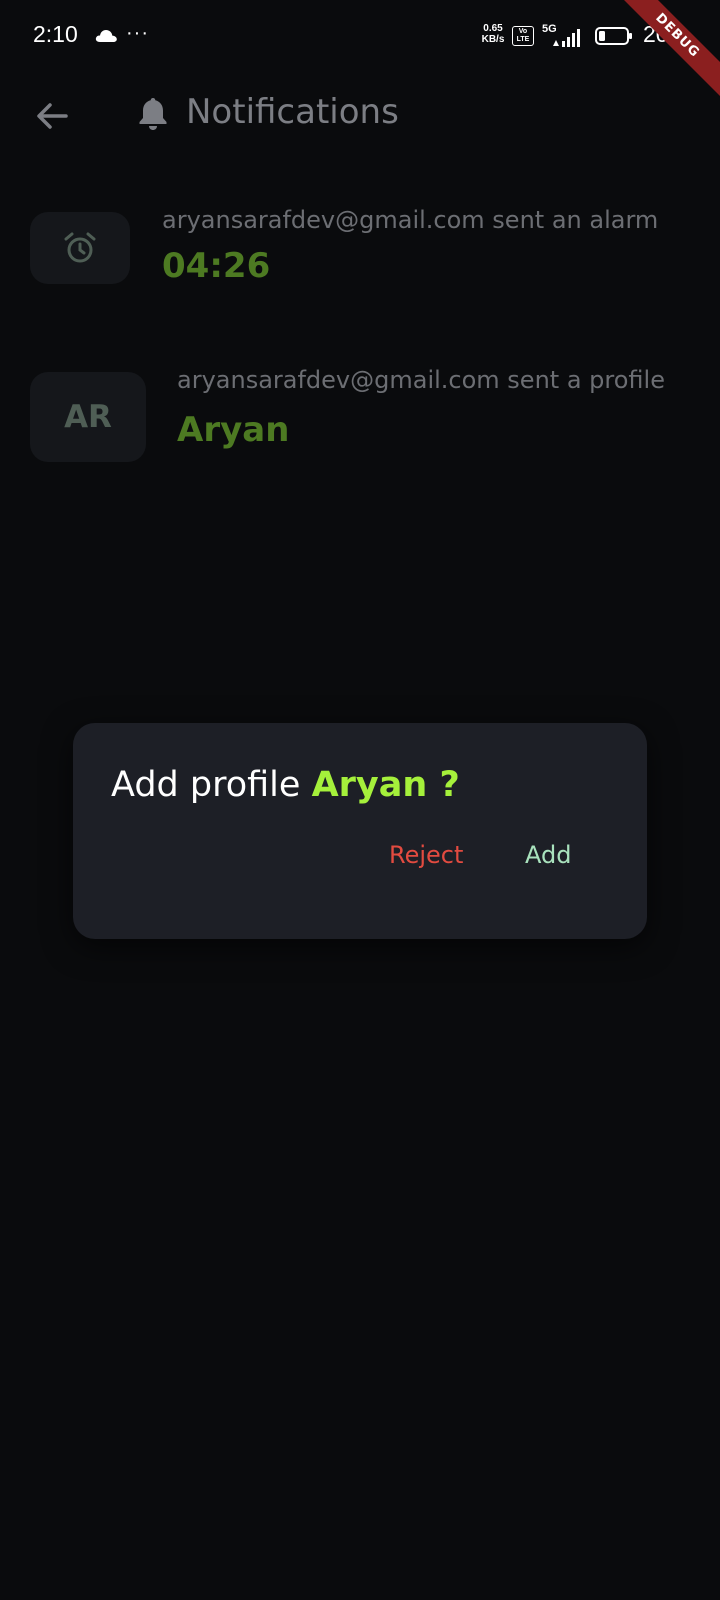 This screenshot has height=1600, width=720. I want to click on notification-alarm-time: 04:26, so click(216, 266).